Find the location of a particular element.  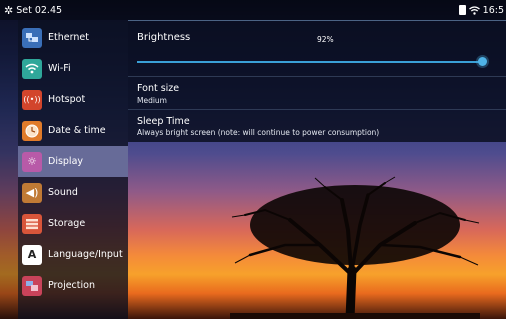

sidebar-item-hotspot: ((•)) Hotspot is located at coordinates (73, 99).